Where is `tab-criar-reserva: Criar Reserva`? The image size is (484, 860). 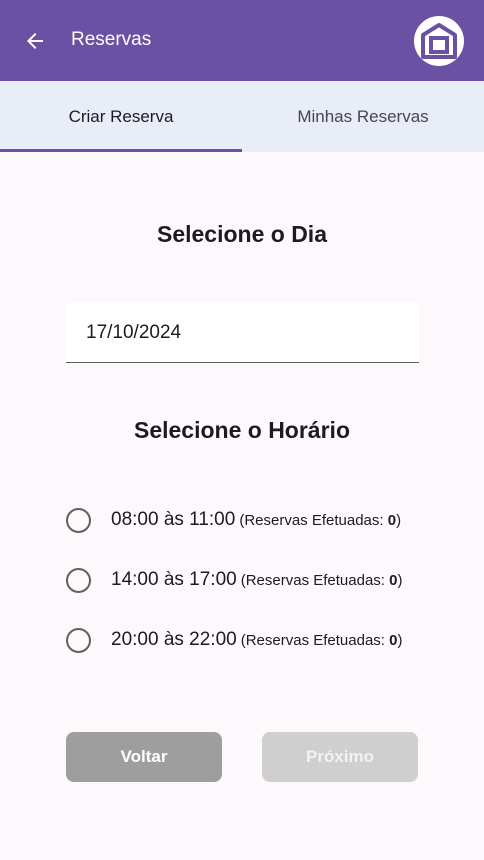
tab-criar-reserva: Criar Reserva is located at coordinates (121, 116).